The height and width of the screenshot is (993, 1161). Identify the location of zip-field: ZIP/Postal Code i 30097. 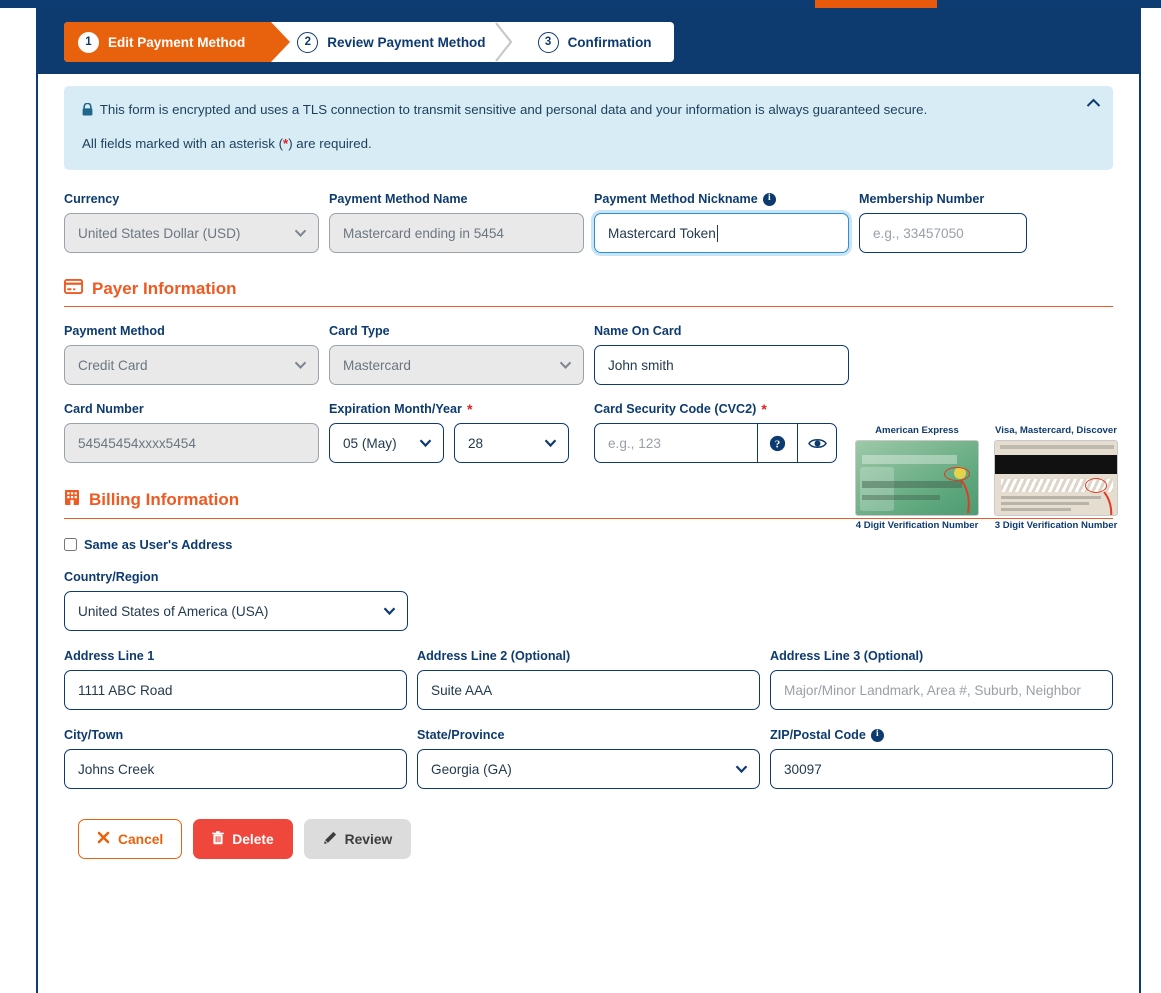
(941, 759).